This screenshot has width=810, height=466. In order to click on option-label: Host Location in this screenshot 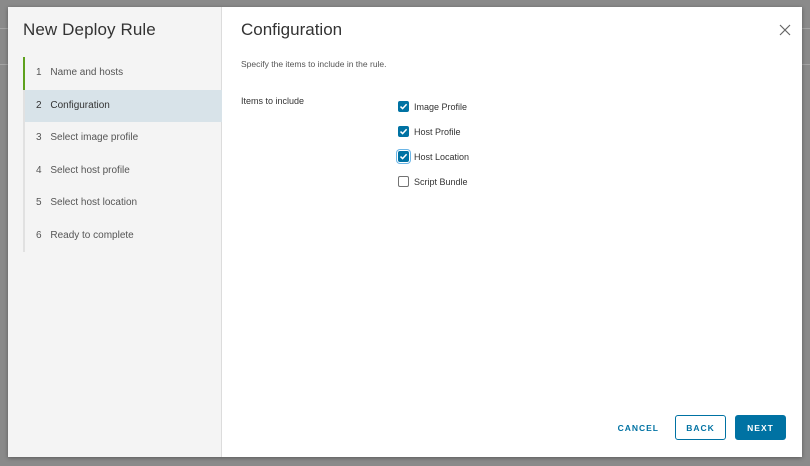, I will do `click(442, 156)`.